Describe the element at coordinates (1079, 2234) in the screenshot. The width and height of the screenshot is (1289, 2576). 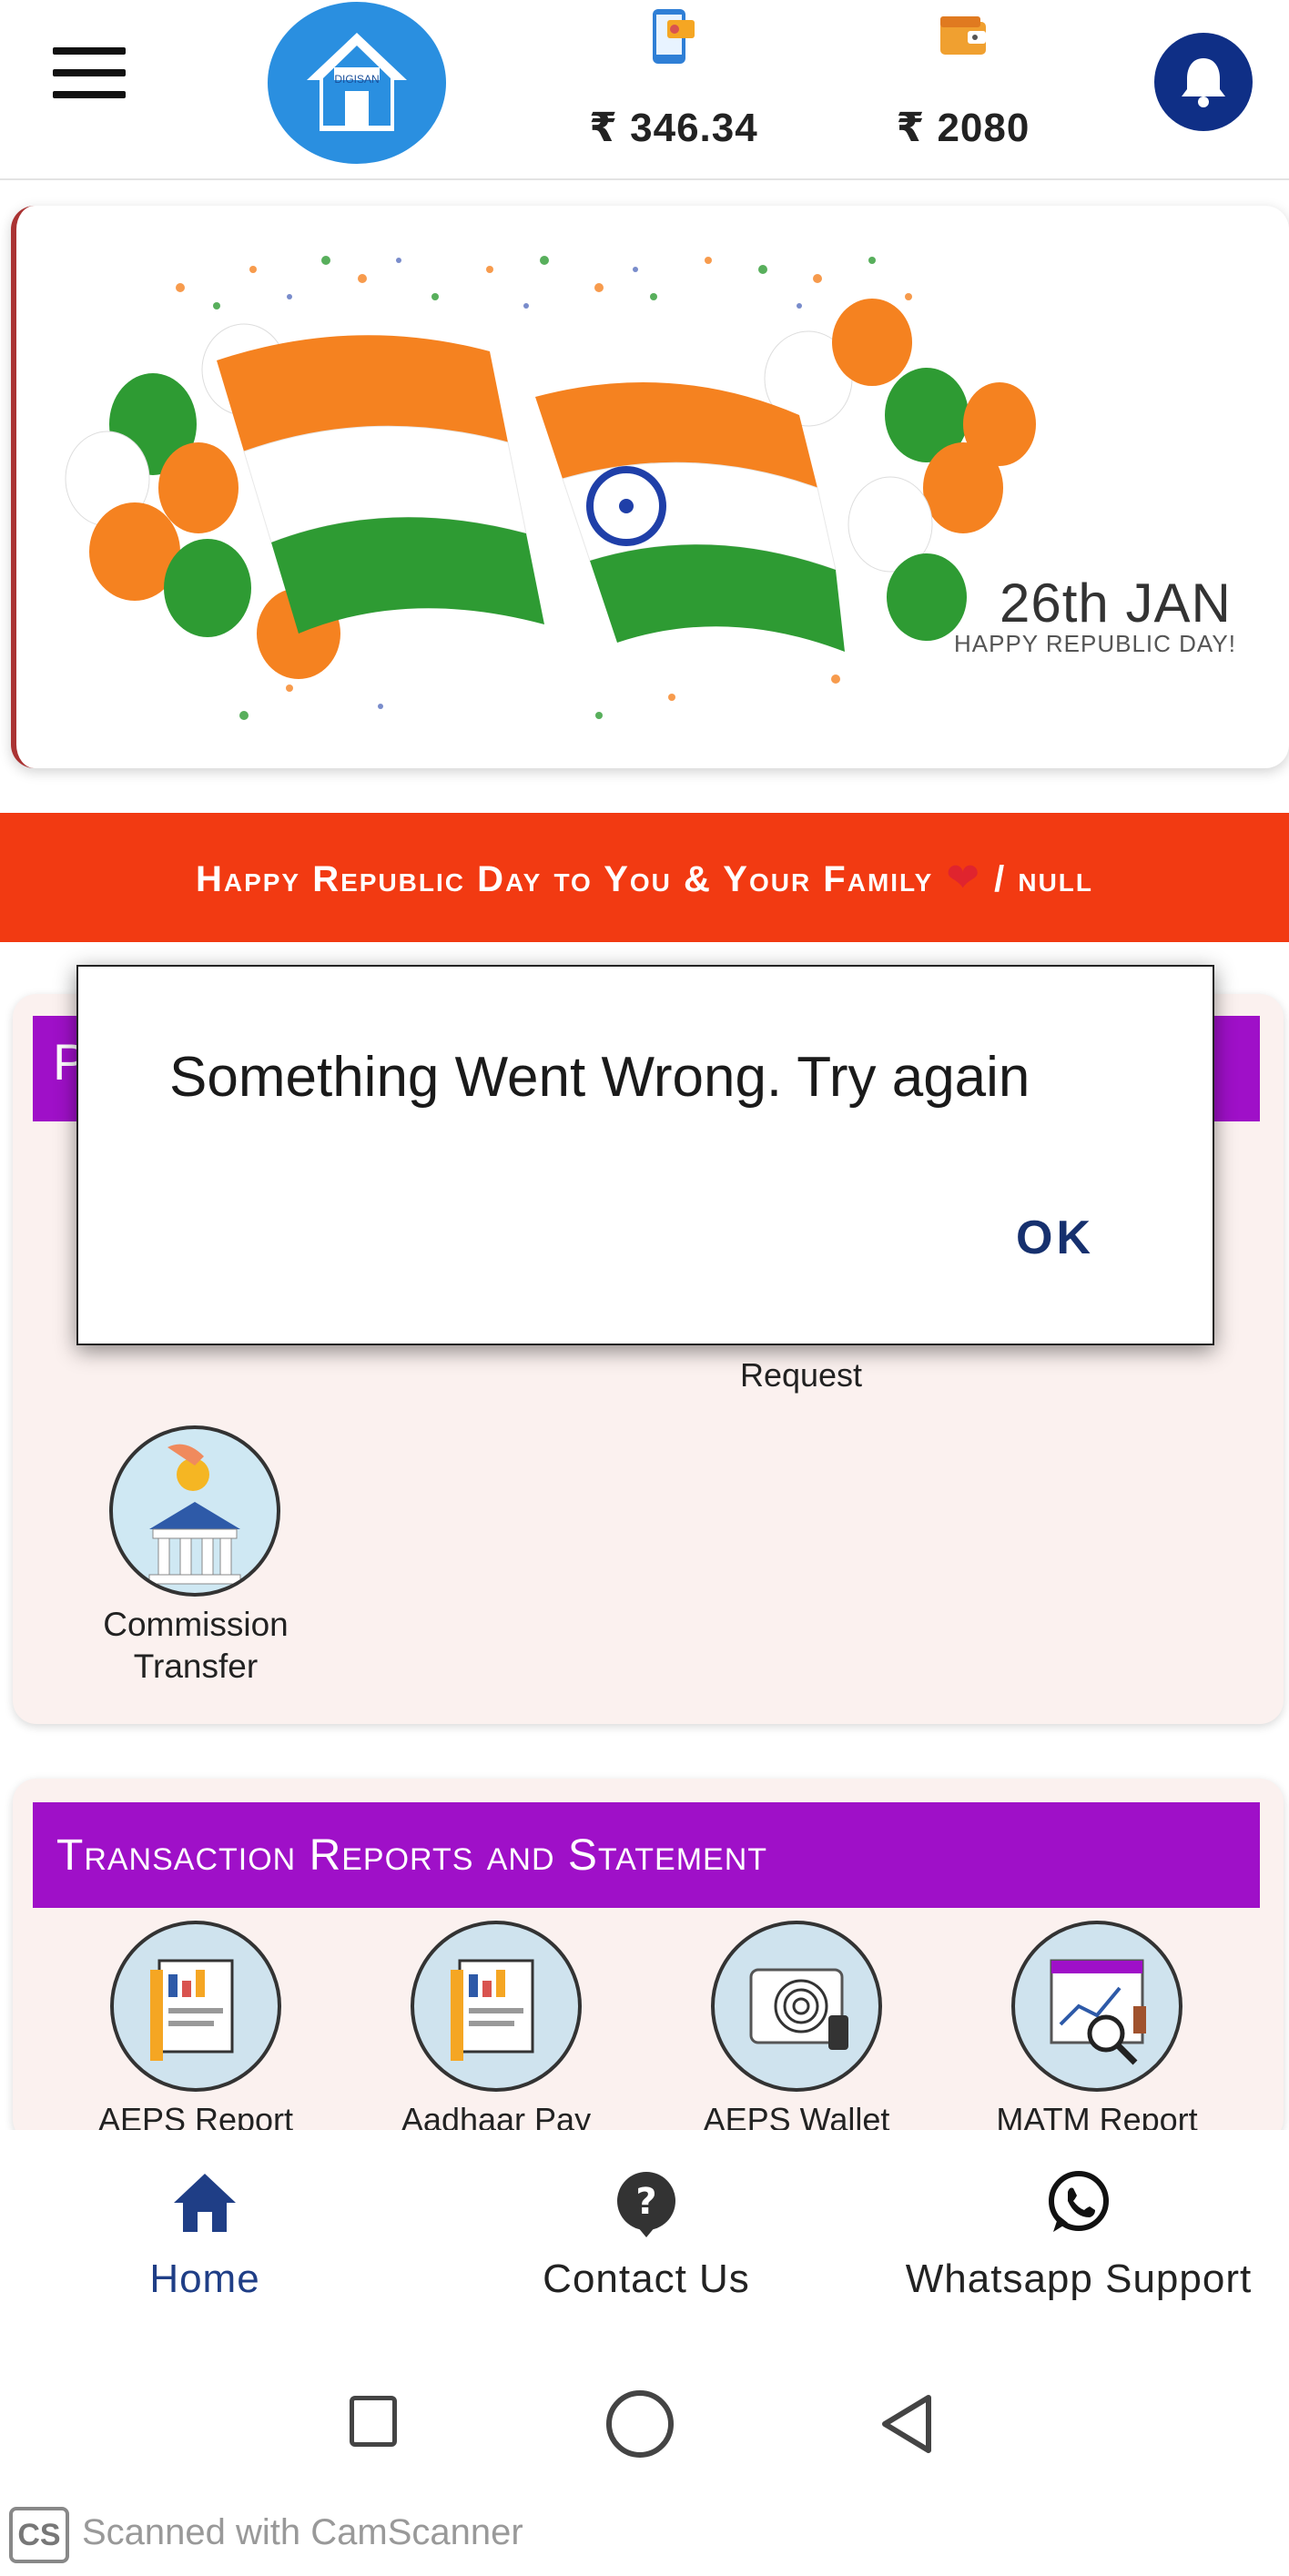
I see `nav-whatsapp-support: Whatsapp Support` at that location.